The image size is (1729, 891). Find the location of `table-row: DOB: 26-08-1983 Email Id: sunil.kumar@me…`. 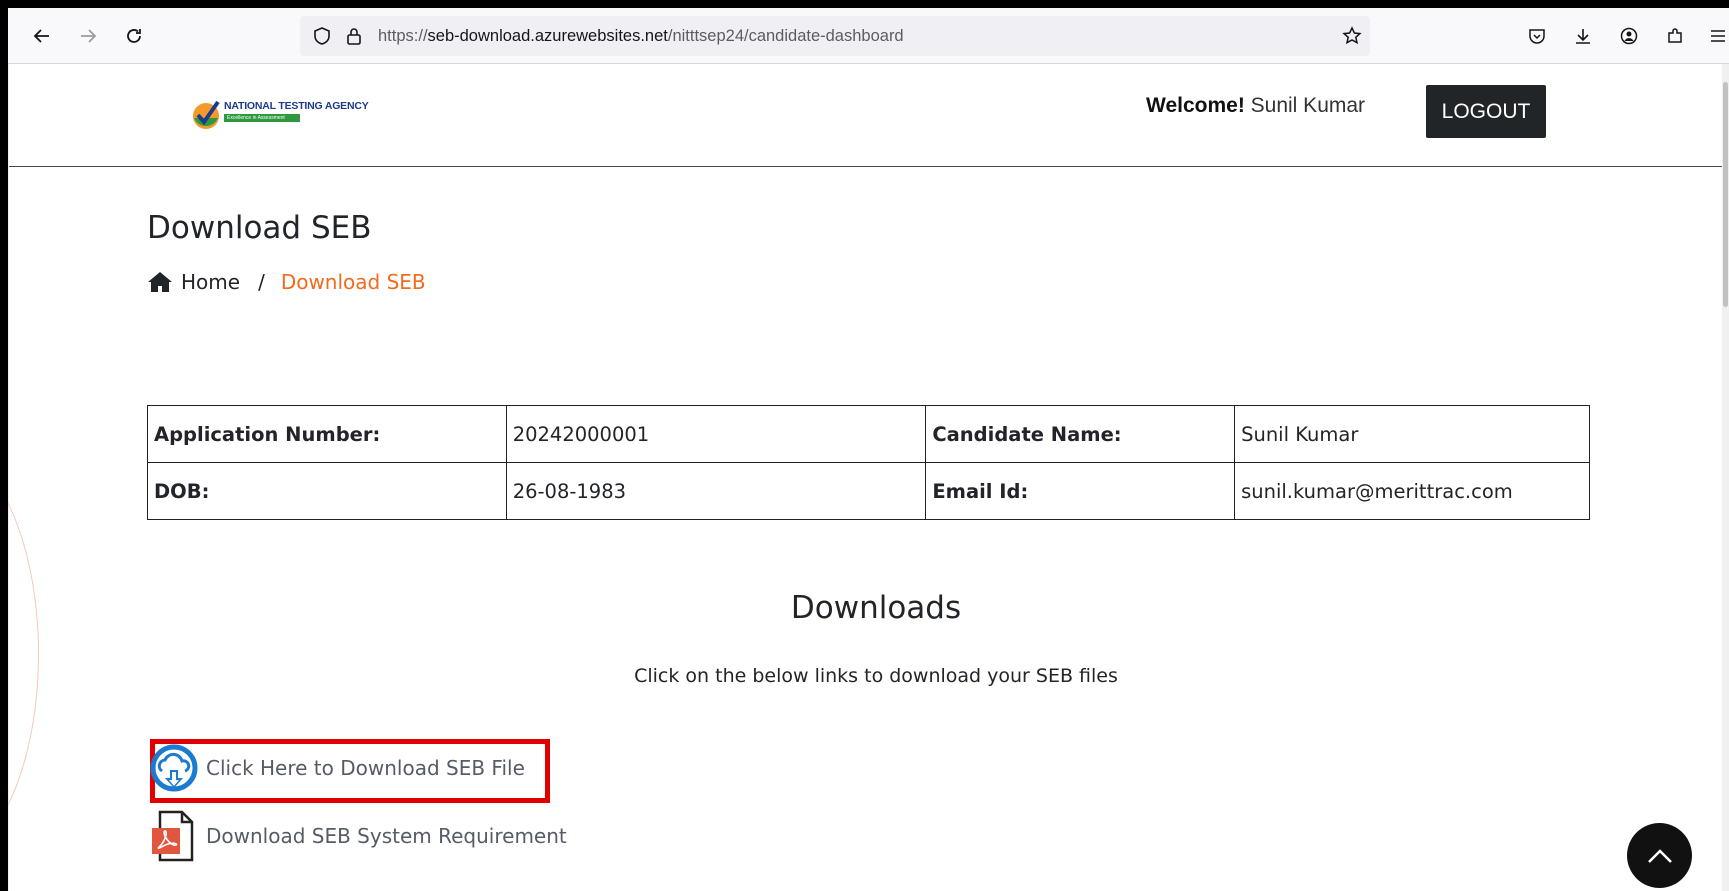

table-row: DOB: 26-08-1983 Email Id: sunil.kumar@me… is located at coordinates (868, 491).